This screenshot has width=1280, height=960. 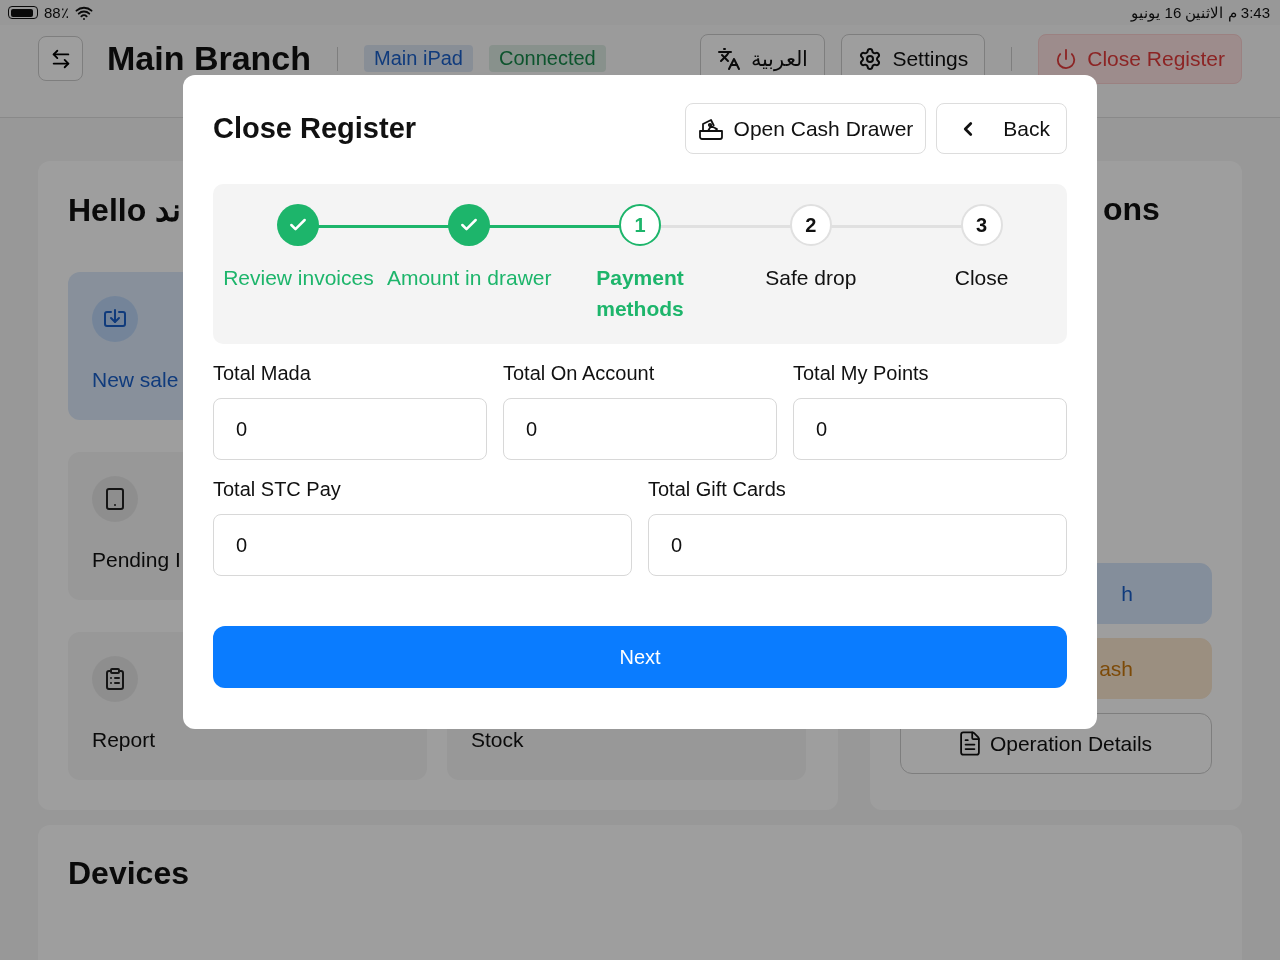 I want to click on field-label: Total STC Pay, so click(x=277, y=489).